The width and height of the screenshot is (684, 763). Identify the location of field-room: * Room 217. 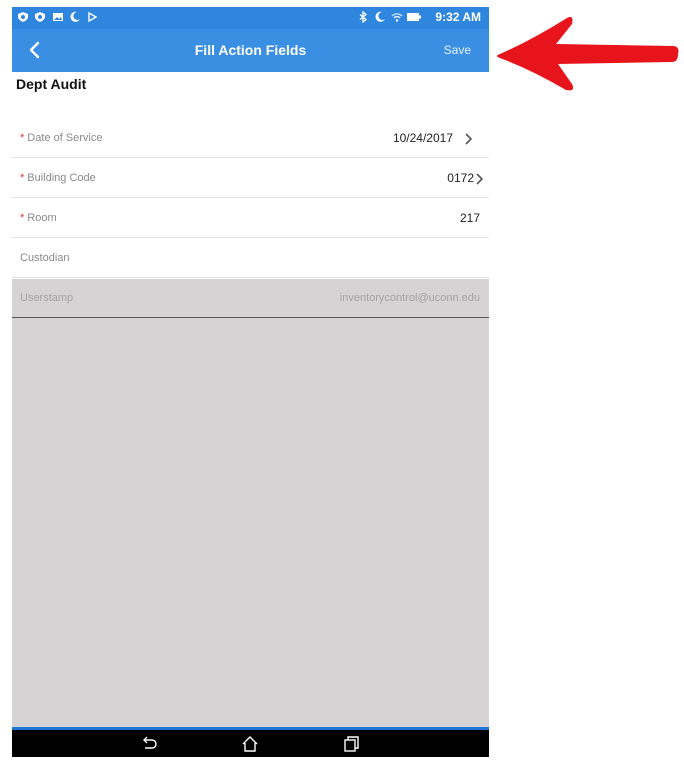
(250, 218).